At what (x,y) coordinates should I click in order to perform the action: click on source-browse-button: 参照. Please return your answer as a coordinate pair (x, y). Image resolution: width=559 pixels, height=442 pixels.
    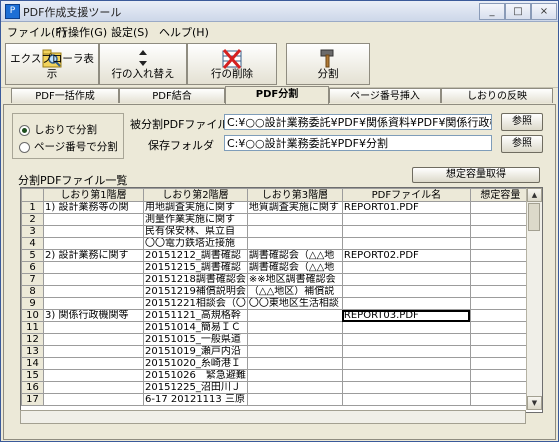
    Looking at the image, I should click on (522, 122).